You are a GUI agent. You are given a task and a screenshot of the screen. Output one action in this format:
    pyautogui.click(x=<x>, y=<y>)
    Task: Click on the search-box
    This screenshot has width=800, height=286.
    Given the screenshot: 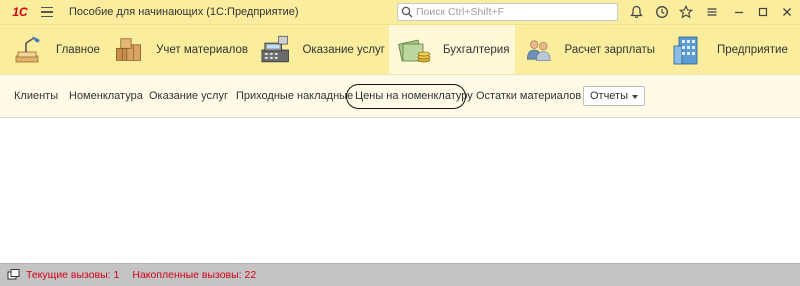 What is the action you would take?
    pyautogui.click(x=507, y=12)
    